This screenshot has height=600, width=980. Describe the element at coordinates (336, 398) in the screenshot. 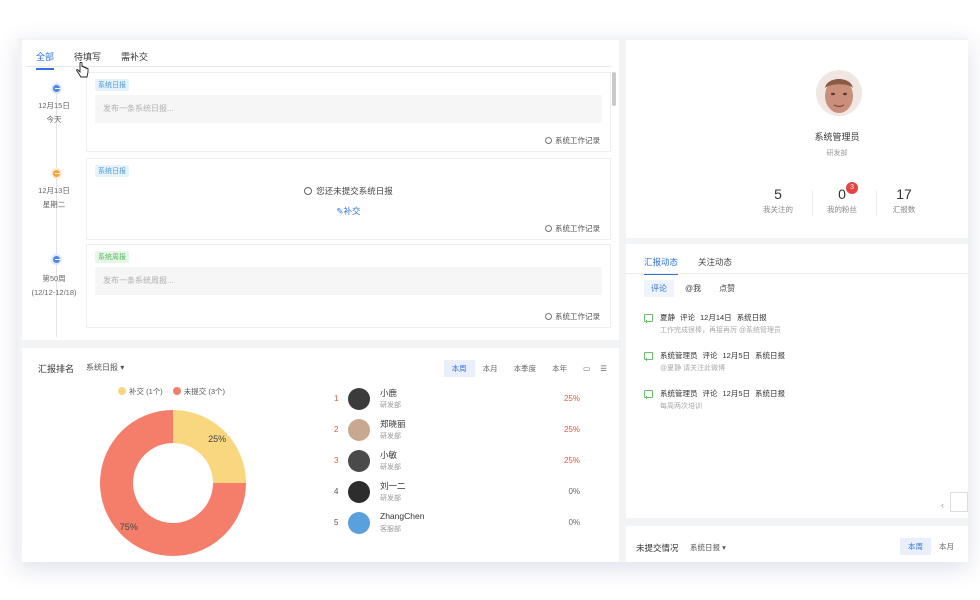

I see `rank-number: 1` at that location.